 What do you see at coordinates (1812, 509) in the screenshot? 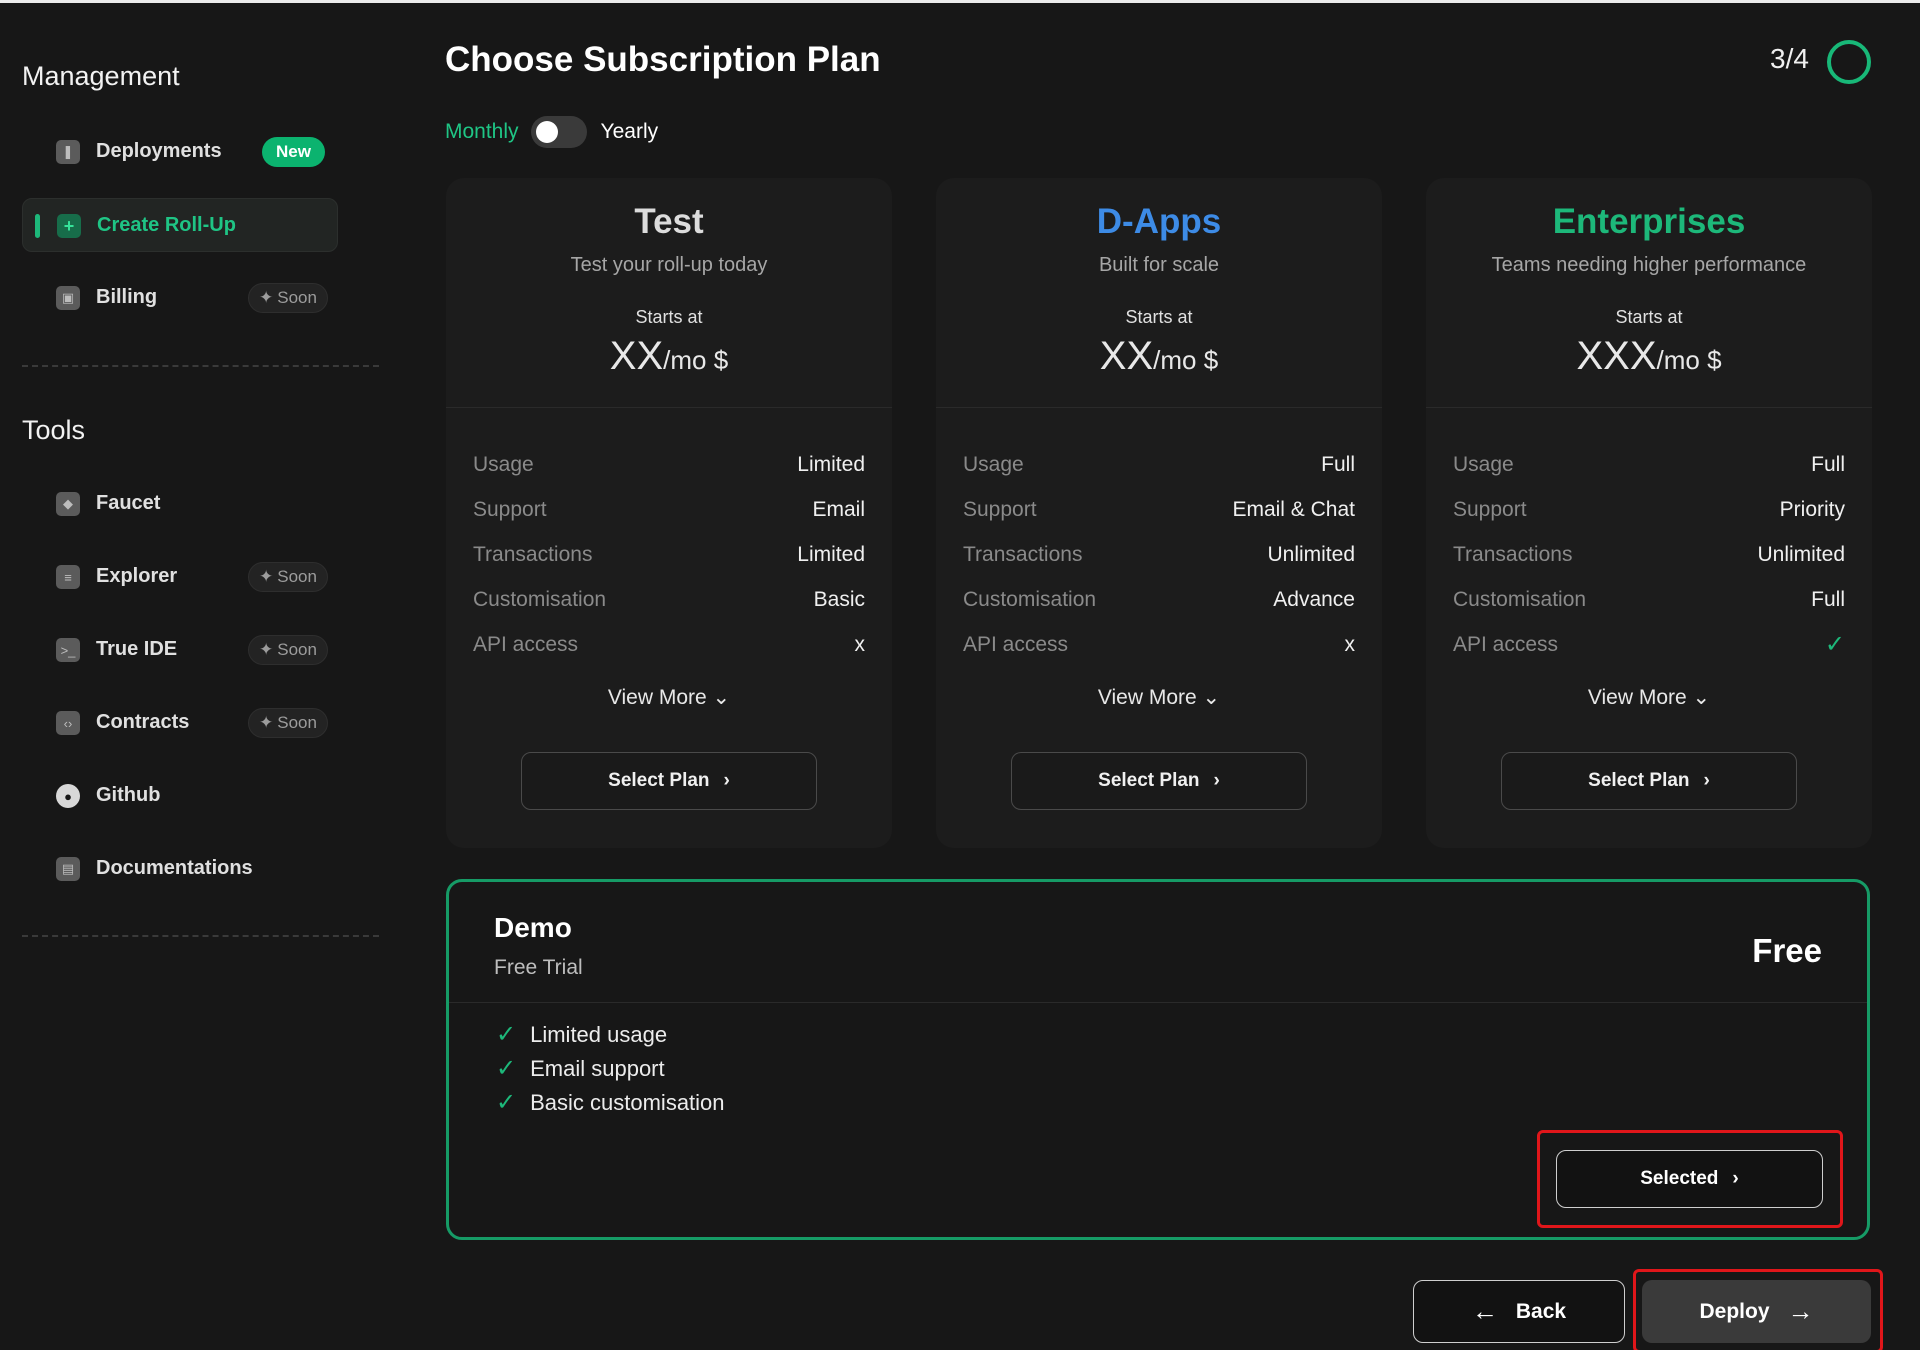
I see `feature-value: Priority` at bounding box center [1812, 509].